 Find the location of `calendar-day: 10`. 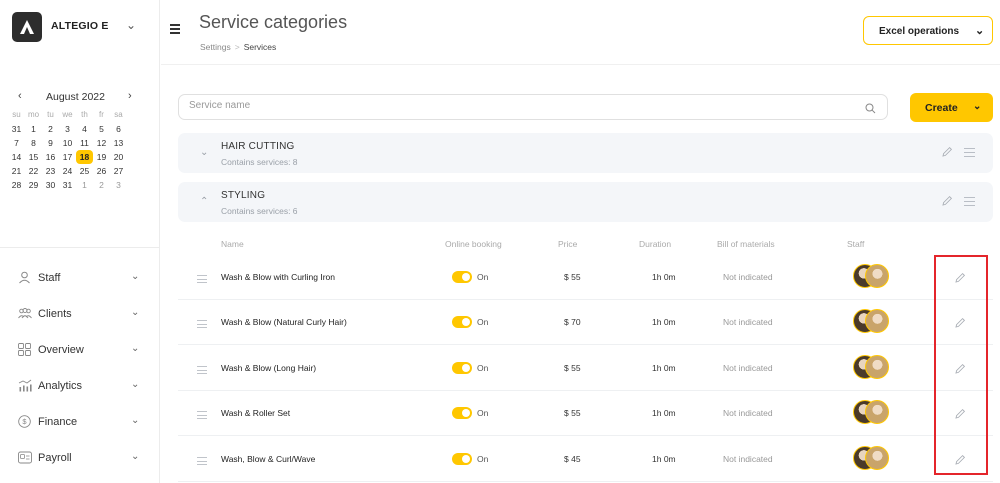

calendar-day: 10 is located at coordinates (67, 143).